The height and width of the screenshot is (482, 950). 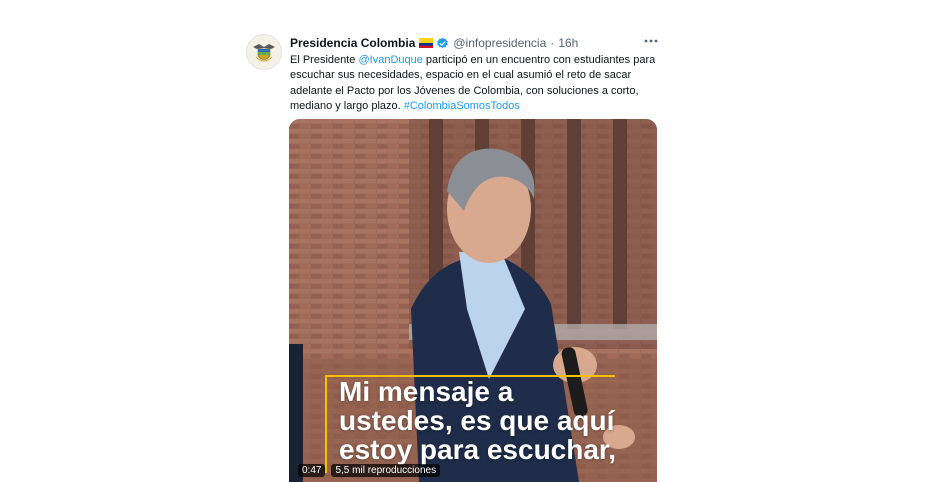 I want to click on caption-line: Mi mensaje a, so click(x=426, y=391).